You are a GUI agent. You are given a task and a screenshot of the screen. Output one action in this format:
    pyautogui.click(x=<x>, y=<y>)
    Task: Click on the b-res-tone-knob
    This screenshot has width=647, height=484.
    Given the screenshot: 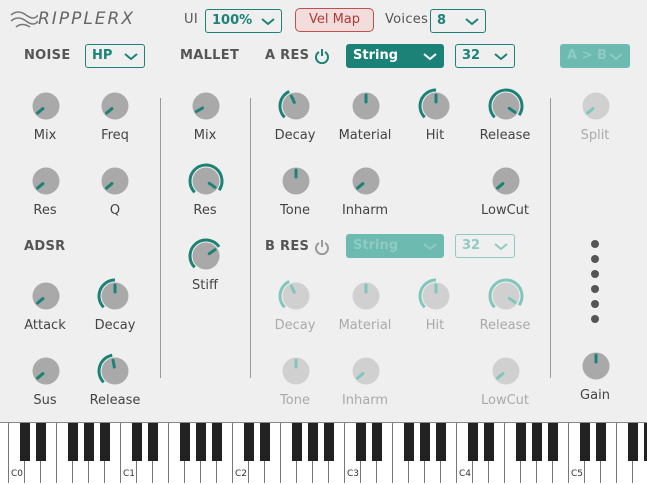 What is the action you would take?
    pyautogui.click(x=296, y=373)
    